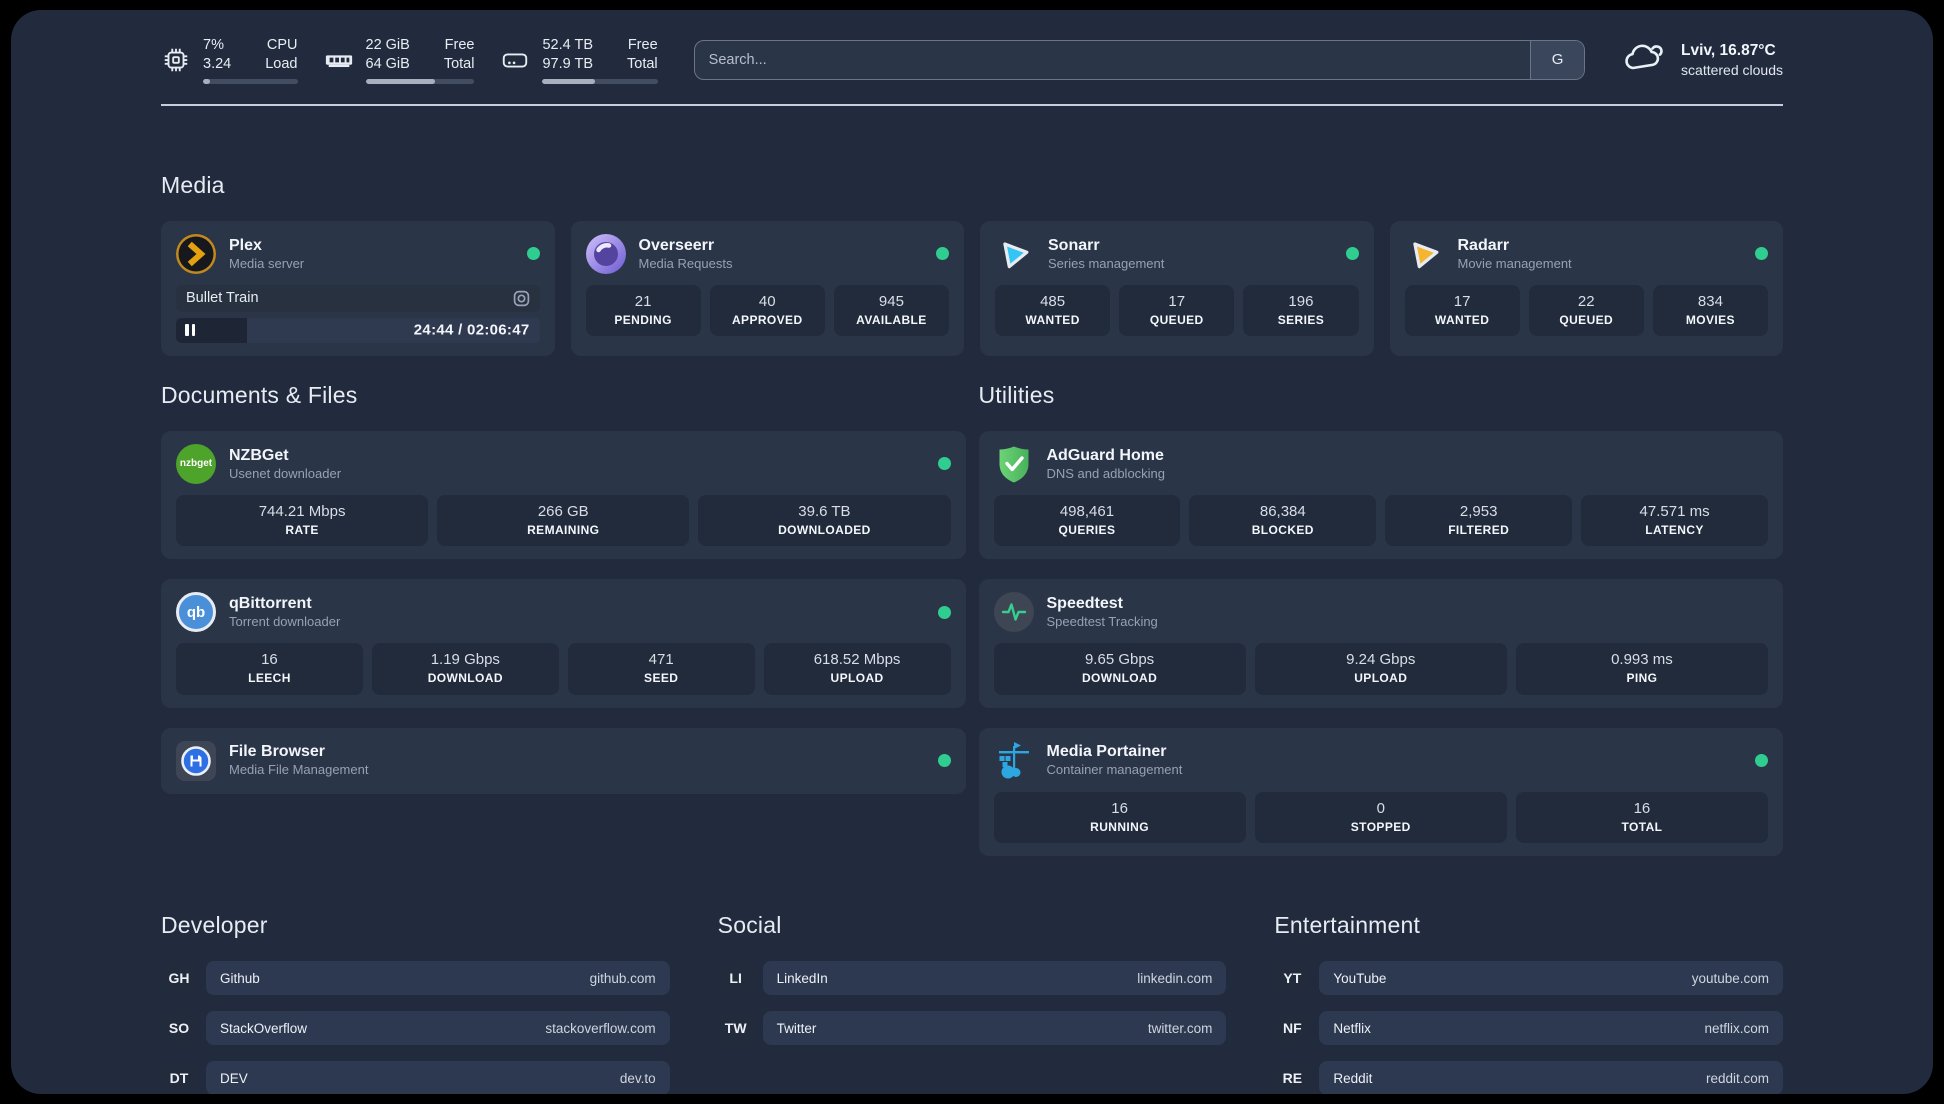 The width and height of the screenshot is (1944, 1104). What do you see at coordinates (415, 1028) in the screenshot?
I see `bookmark-stackoverflow: SO StackOverflow stackoverflow.com` at bounding box center [415, 1028].